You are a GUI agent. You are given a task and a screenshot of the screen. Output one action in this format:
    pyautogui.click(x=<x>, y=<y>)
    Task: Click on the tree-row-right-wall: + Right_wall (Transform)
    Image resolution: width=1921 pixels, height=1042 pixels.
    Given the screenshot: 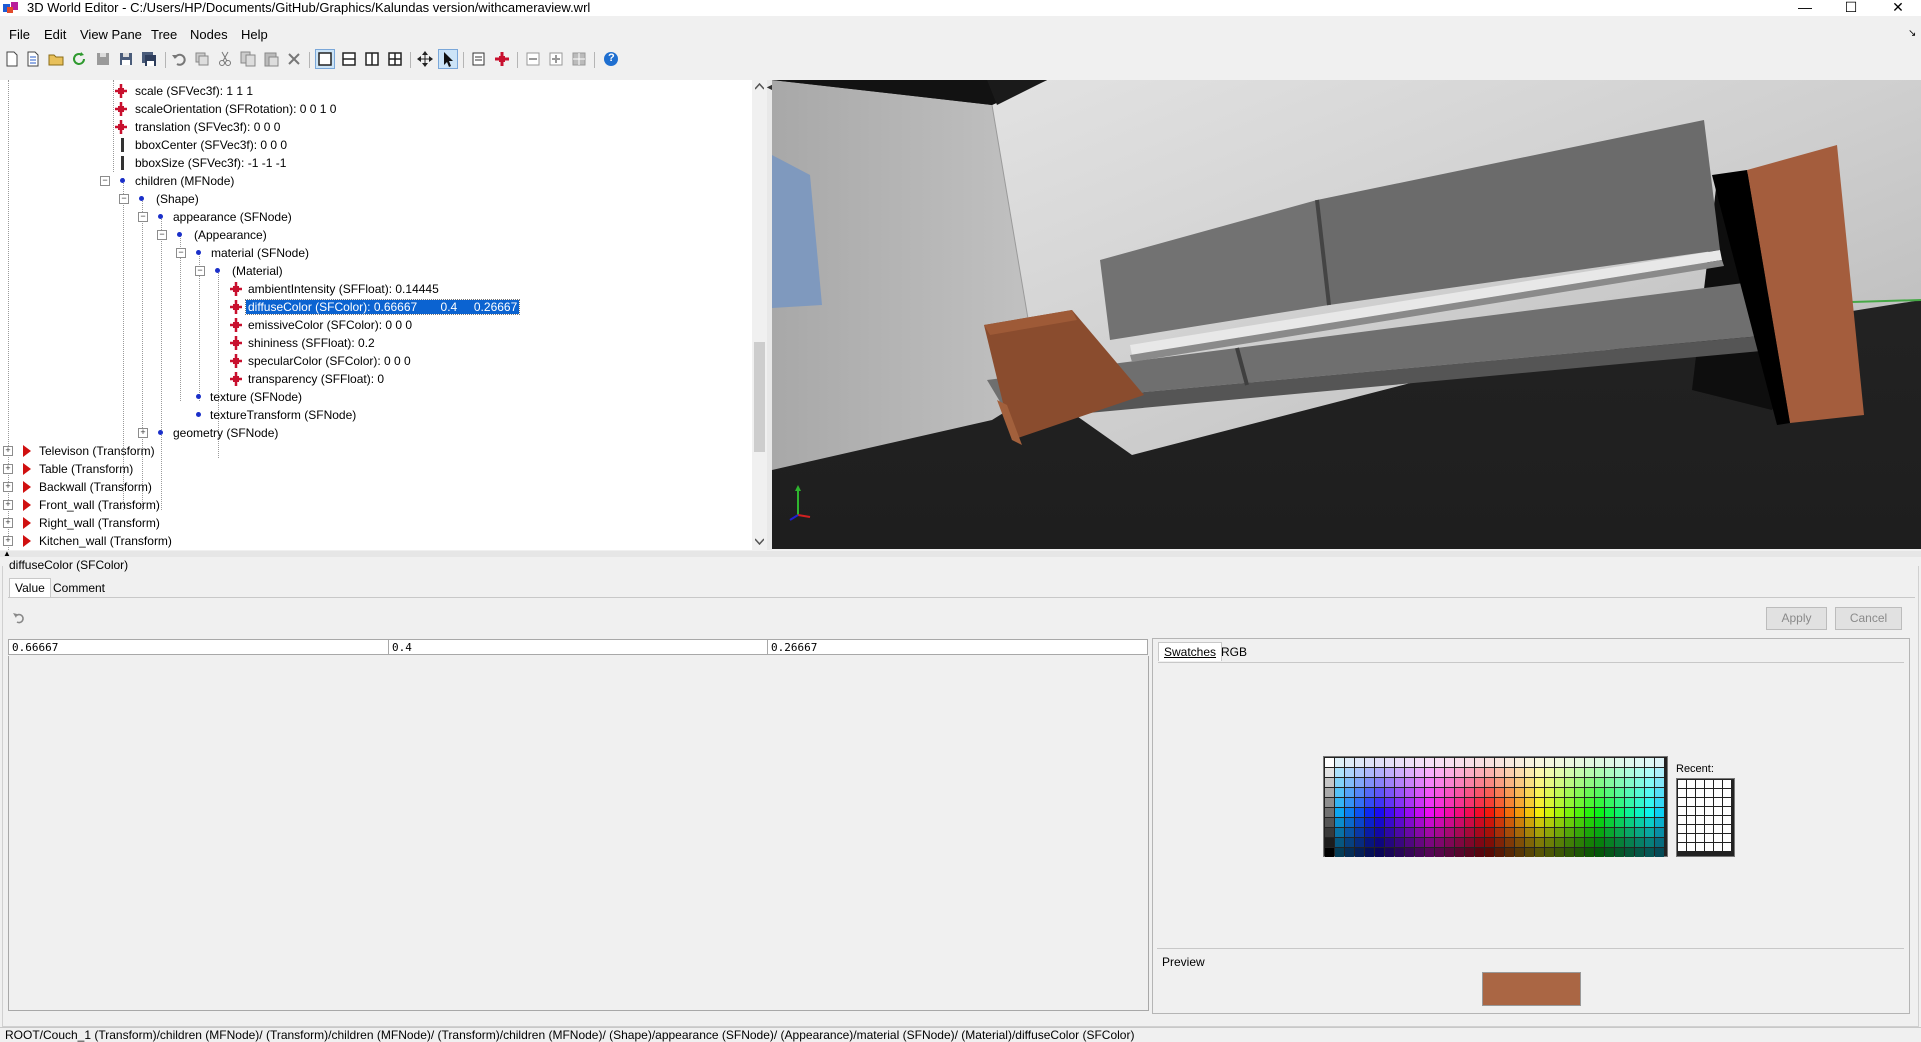 What is the action you would take?
    pyautogui.click(x=82, y=523)
    